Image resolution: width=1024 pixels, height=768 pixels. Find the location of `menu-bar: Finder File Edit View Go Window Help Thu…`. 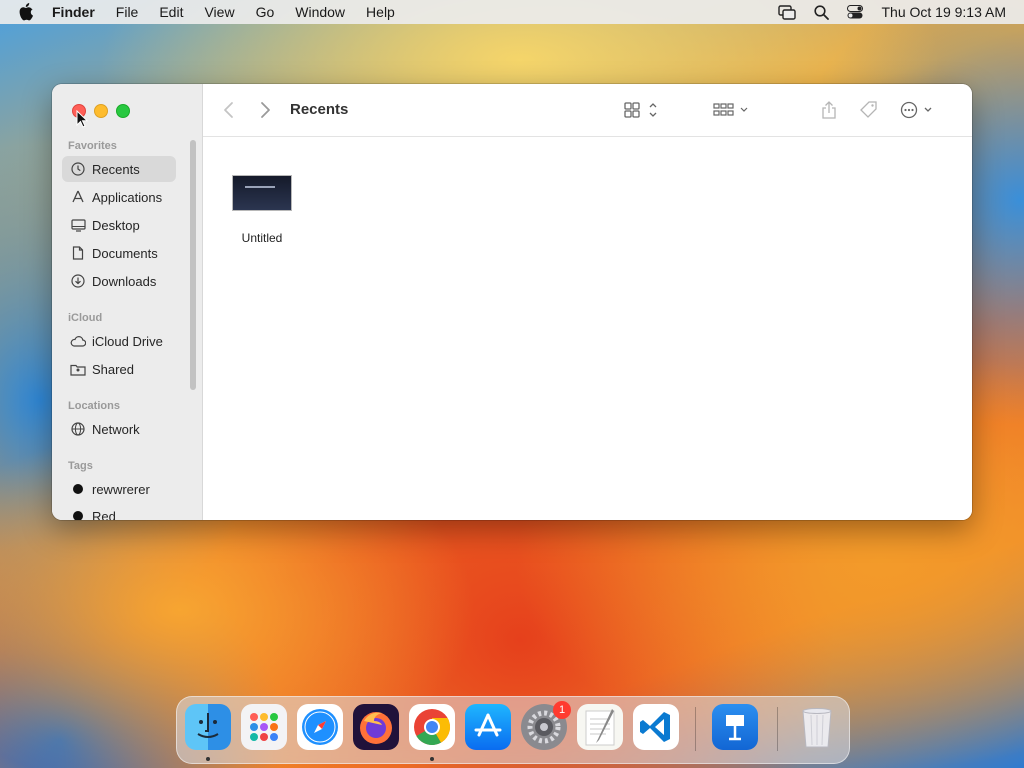

menu-bar: Finder File Edit View Go Window Help Thu… is located at coordinates (512, 12).